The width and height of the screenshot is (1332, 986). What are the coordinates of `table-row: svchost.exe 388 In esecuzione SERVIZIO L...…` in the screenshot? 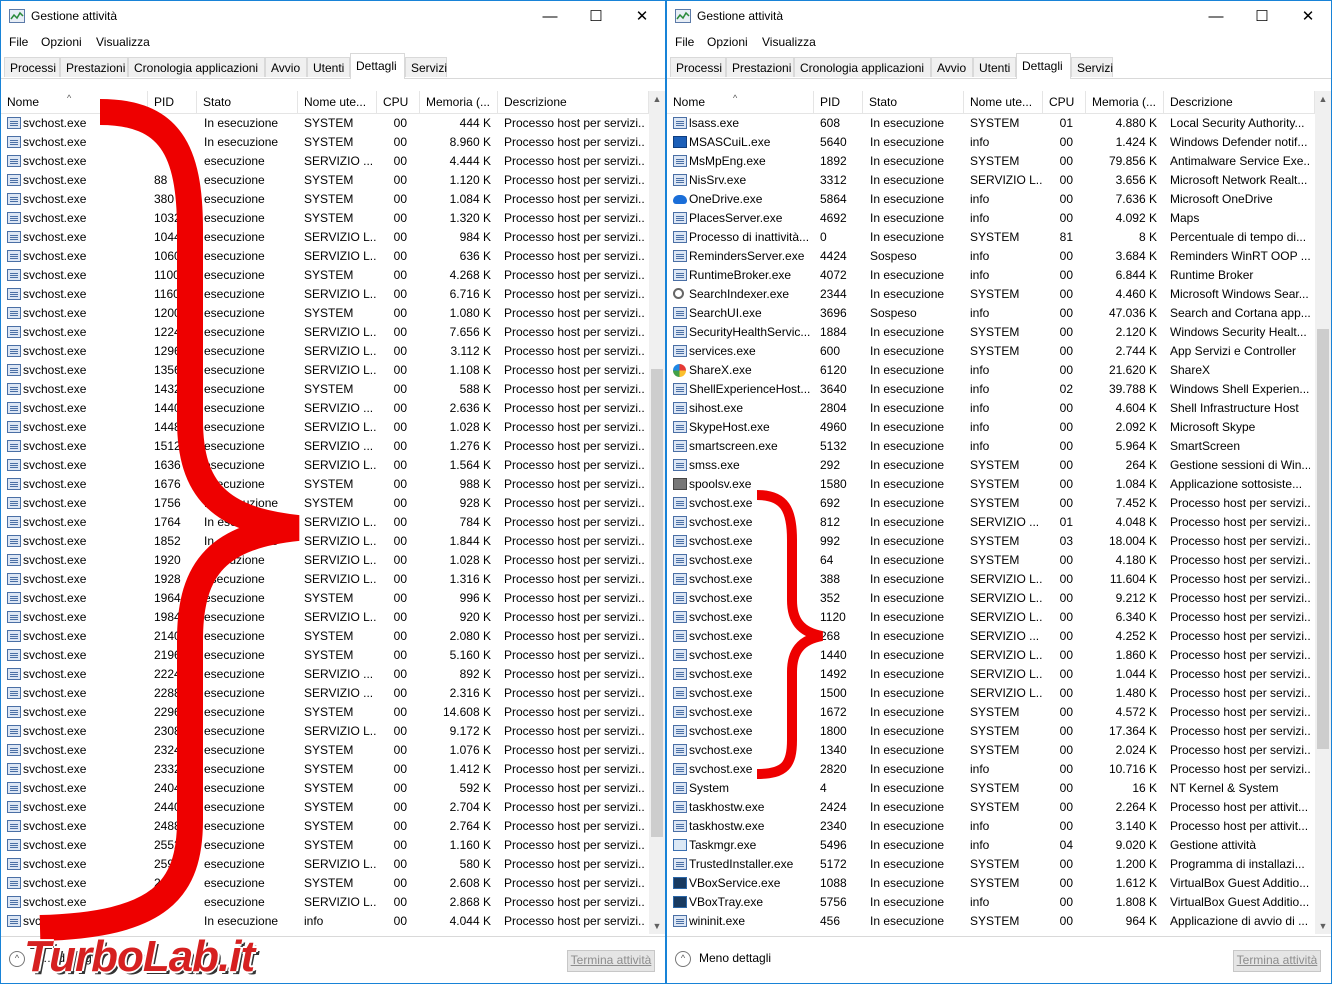 It's located at (991, 579).